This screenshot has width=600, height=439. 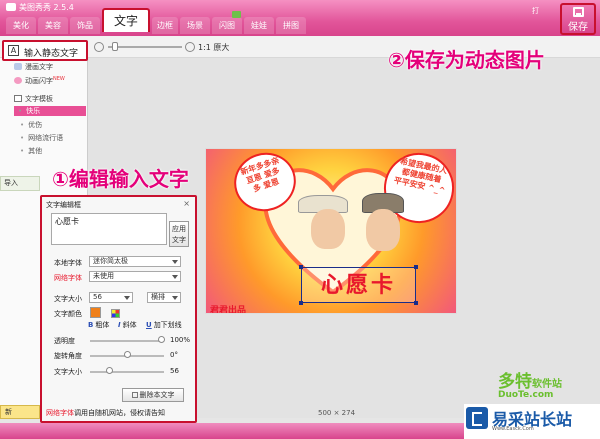 What do you see at coordinates (149, 325) in the screenshot?
I see `underline-icon: U` at bounding box center [149, 325].